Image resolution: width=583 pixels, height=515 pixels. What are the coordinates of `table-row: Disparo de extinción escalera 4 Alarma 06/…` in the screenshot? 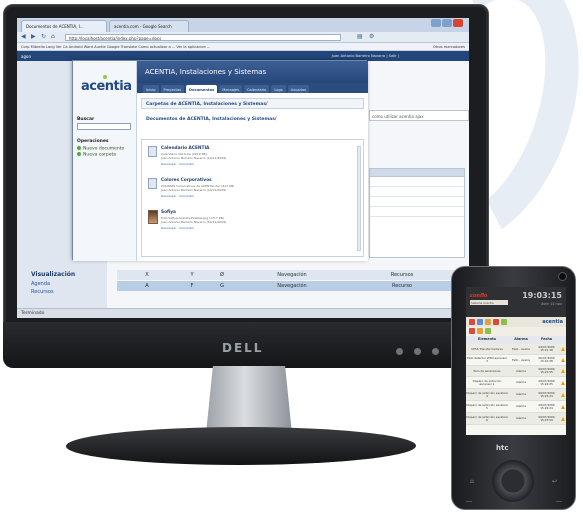 It's located at (516, 395).